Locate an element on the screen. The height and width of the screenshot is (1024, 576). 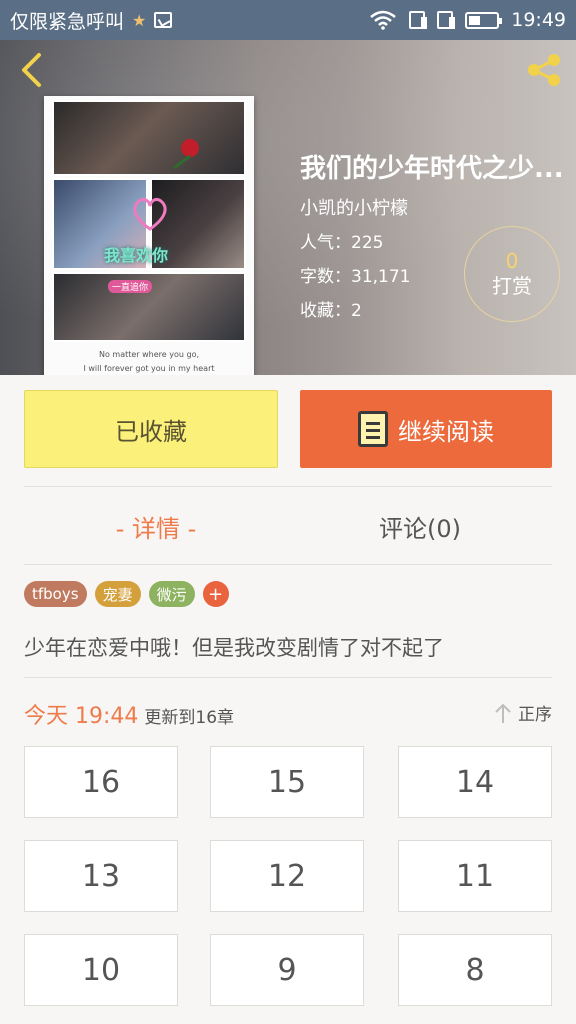
favorites-value: 2 is located at coordinates (356, 311).